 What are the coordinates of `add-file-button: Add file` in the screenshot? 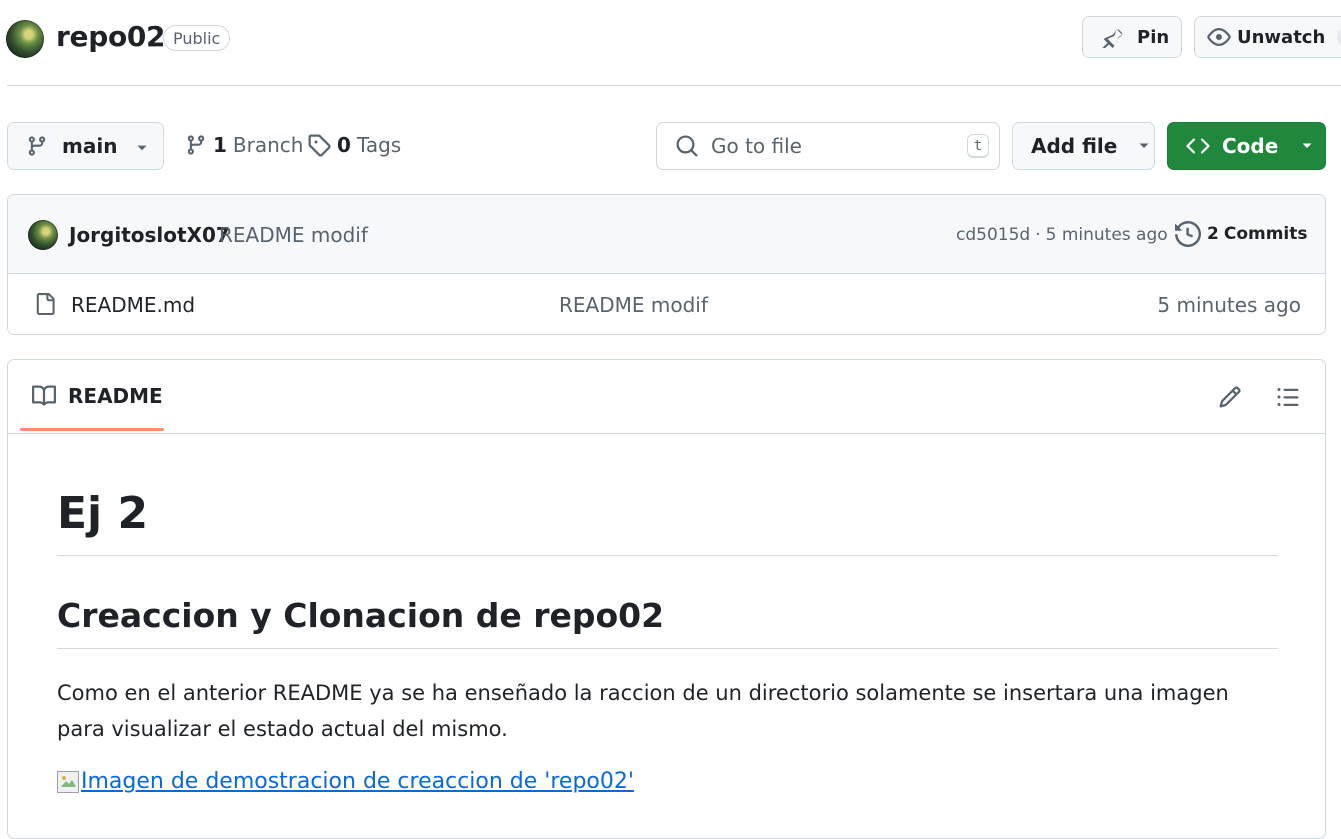 It's located at (1083, 146).